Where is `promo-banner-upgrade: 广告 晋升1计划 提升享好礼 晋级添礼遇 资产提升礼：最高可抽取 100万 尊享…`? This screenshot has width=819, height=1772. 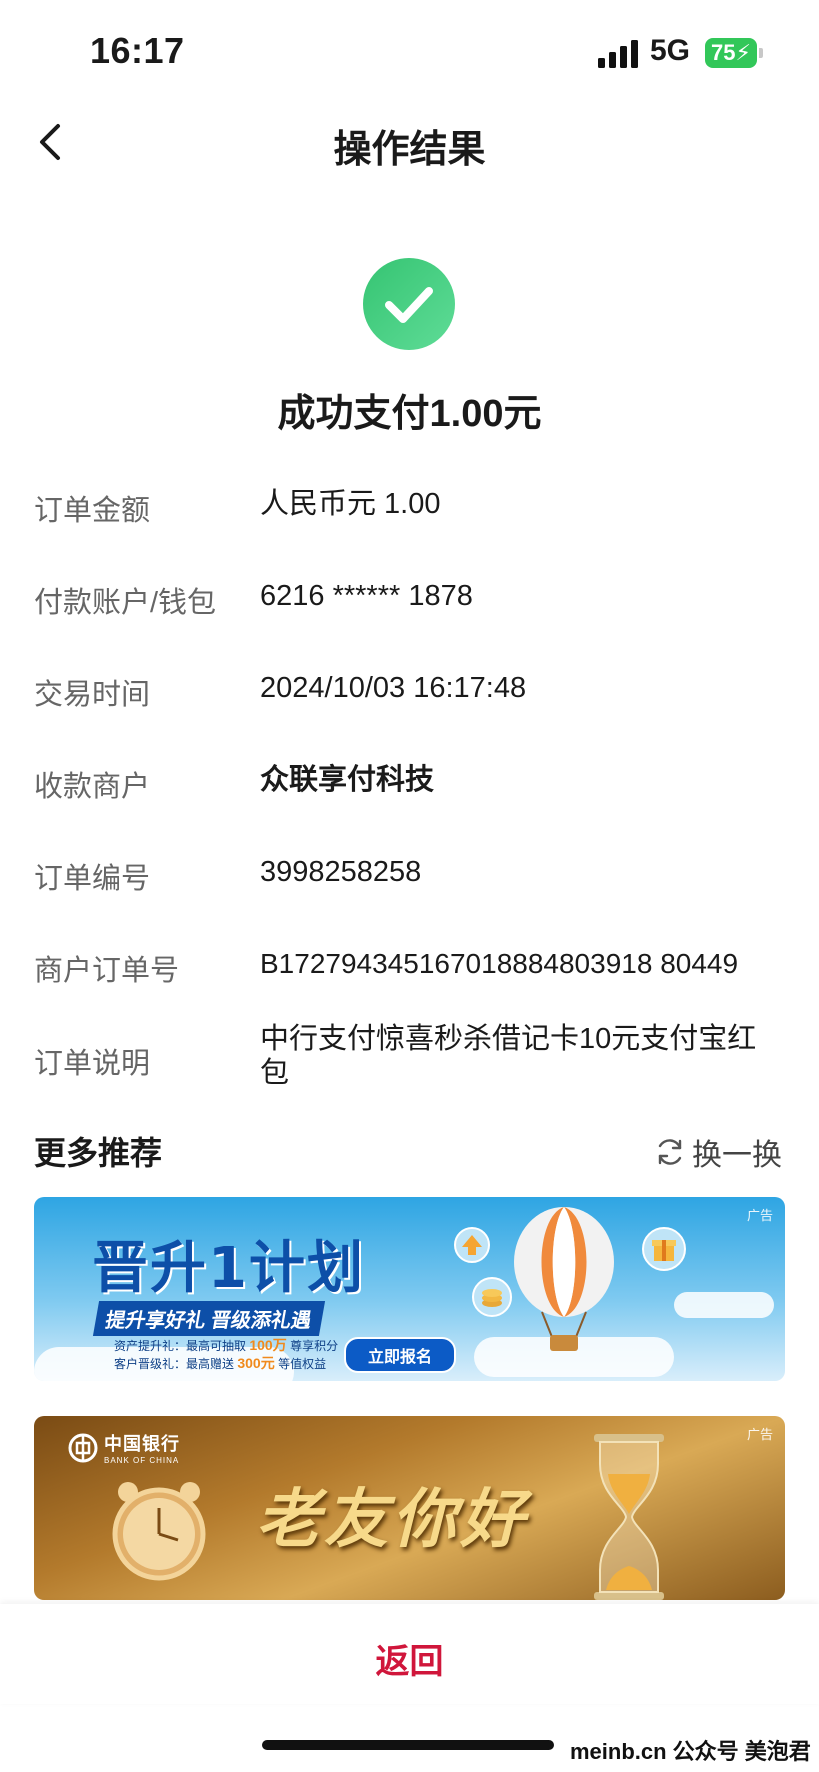 promo-banner-upgrade: 广告 晋升1计划 提升享好礼 晋级添礼遇 资产提升礼：最高可抽取 100万 尊享… is located at coordinates (409, 1289).